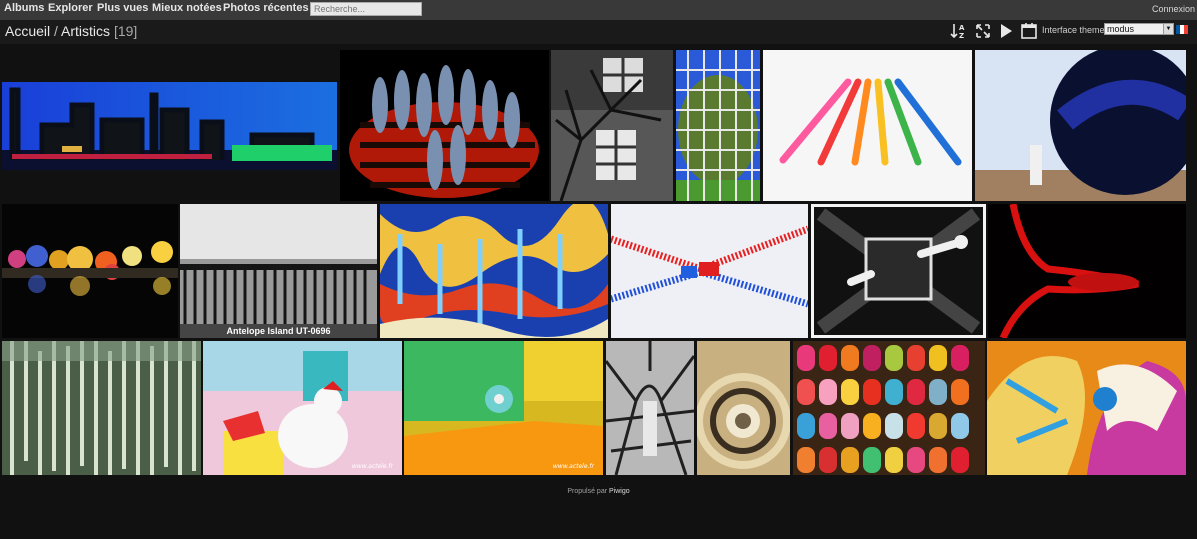  I want to click on breadcrumb: Accueil / Artistics [19], so click(71, 31).